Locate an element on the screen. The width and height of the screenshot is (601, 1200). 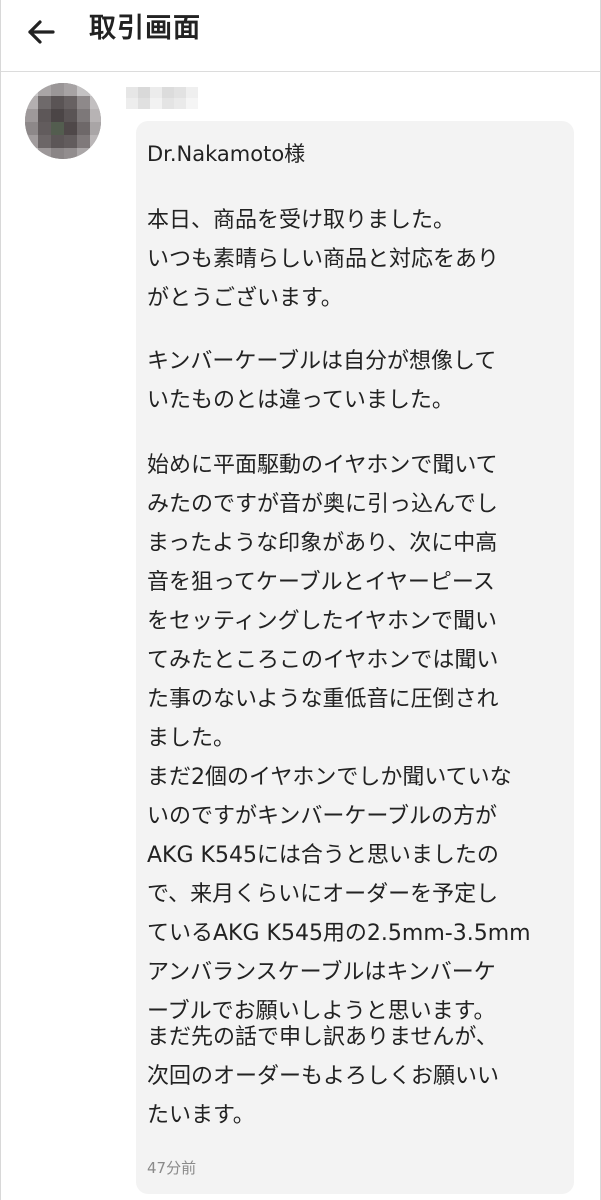
message-line: キンバーケーブルは自分が想像して is located at coordinates (322, 361).